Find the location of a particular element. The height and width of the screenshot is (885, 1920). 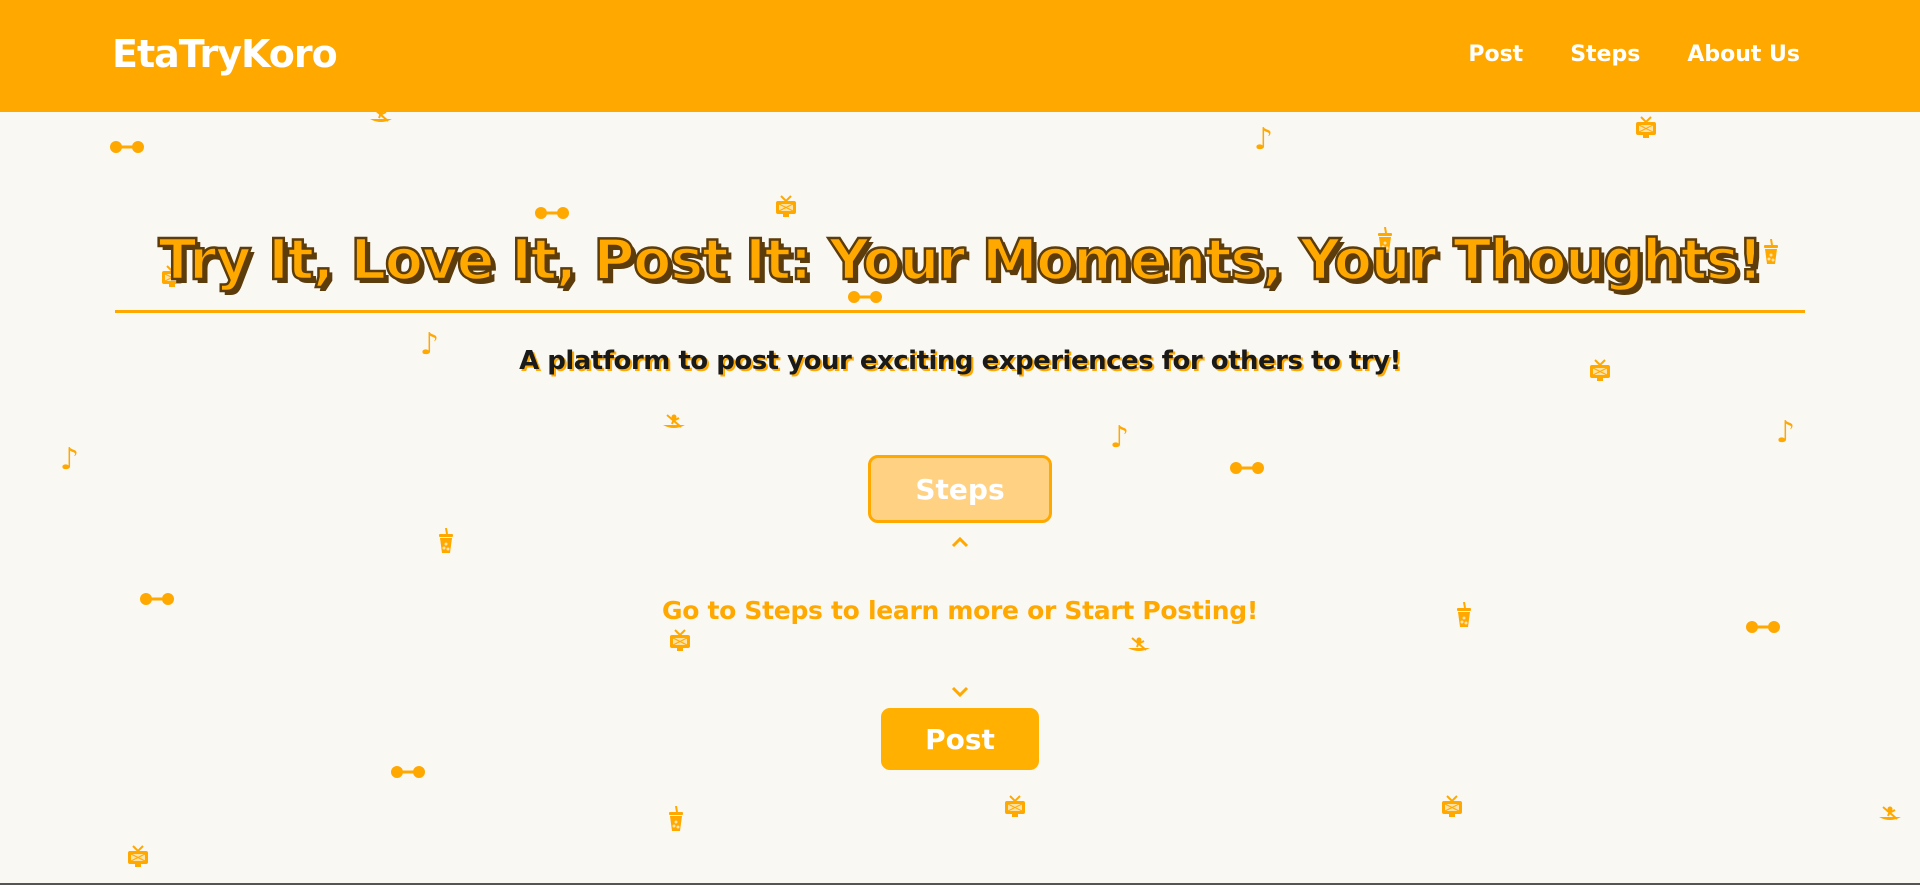

navbar: EtaTryKoro Post Steps About Us is located at coordinates (960, 56).